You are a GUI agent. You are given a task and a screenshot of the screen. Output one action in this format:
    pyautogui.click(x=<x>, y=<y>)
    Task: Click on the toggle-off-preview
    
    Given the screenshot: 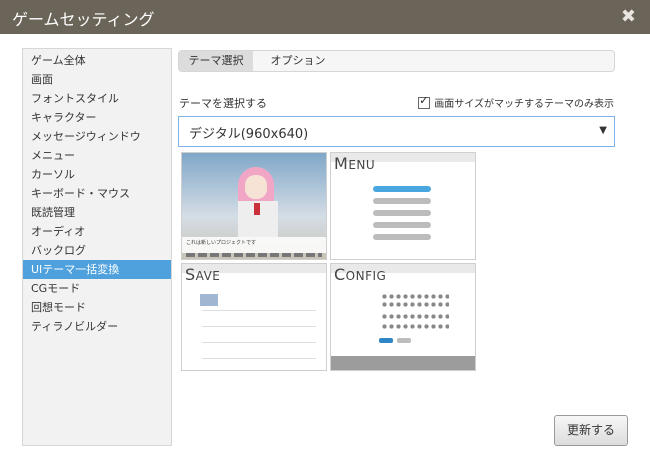 What is the action you would take?
    pyautogui.click(x=404, y=340)
    